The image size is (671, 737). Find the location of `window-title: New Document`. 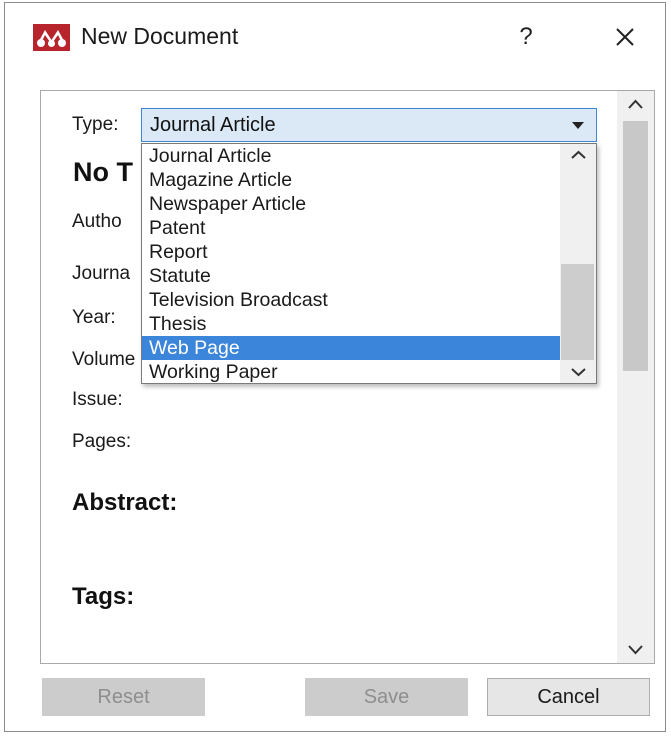

window-title: New Document is located at coordinates (160, 36).